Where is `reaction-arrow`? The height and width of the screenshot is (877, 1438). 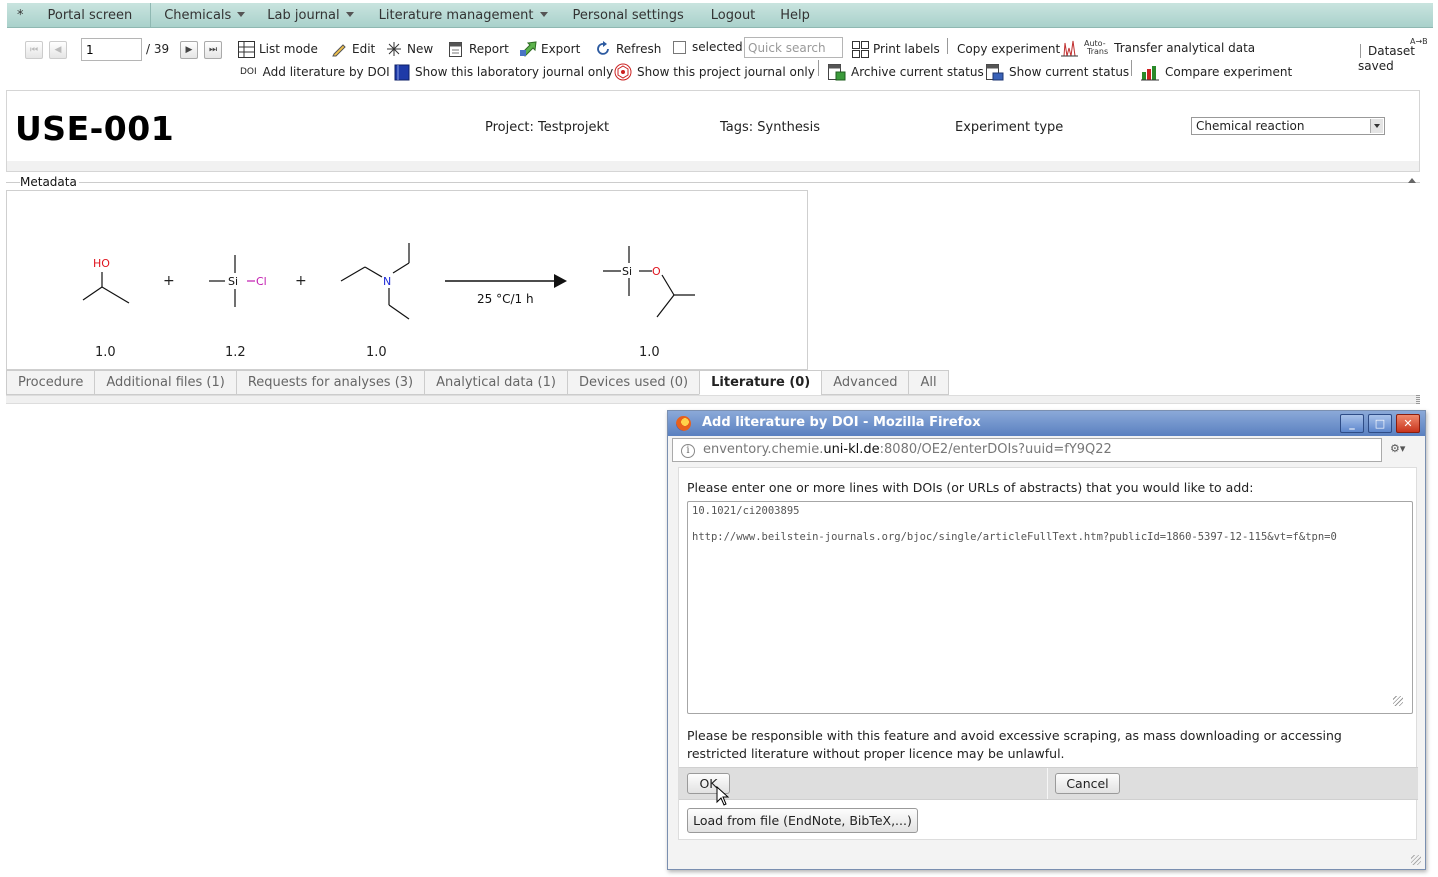
reaction-arrow is located at coordinates (506, 281).